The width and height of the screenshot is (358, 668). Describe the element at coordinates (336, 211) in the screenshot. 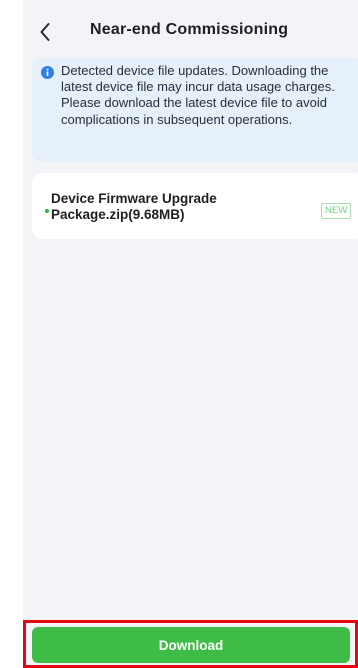

I see `new-badge: NEW` at that location.